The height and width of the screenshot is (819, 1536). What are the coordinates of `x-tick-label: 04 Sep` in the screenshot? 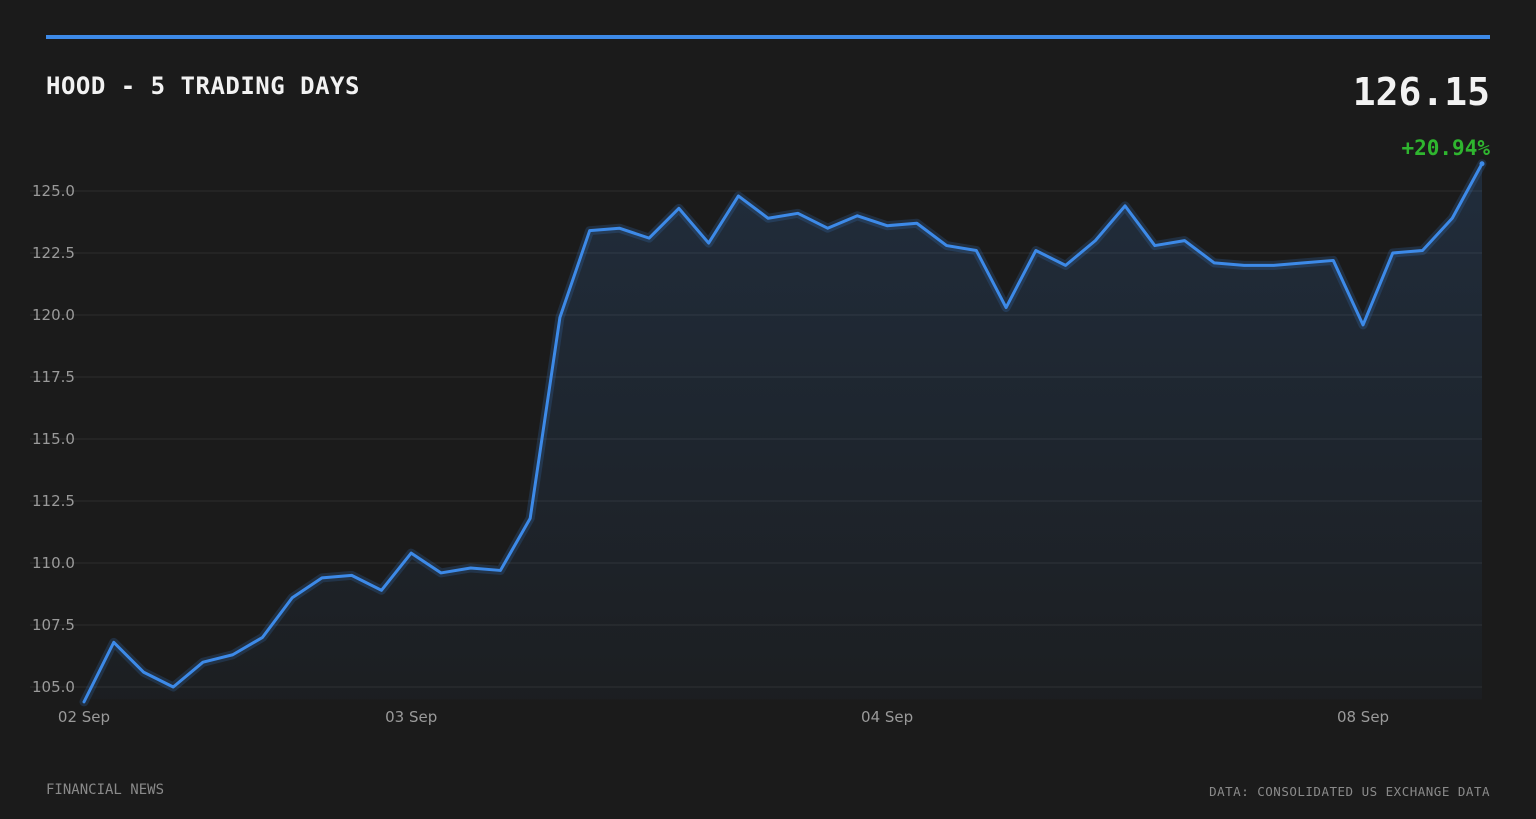 It's located at (887, 717).